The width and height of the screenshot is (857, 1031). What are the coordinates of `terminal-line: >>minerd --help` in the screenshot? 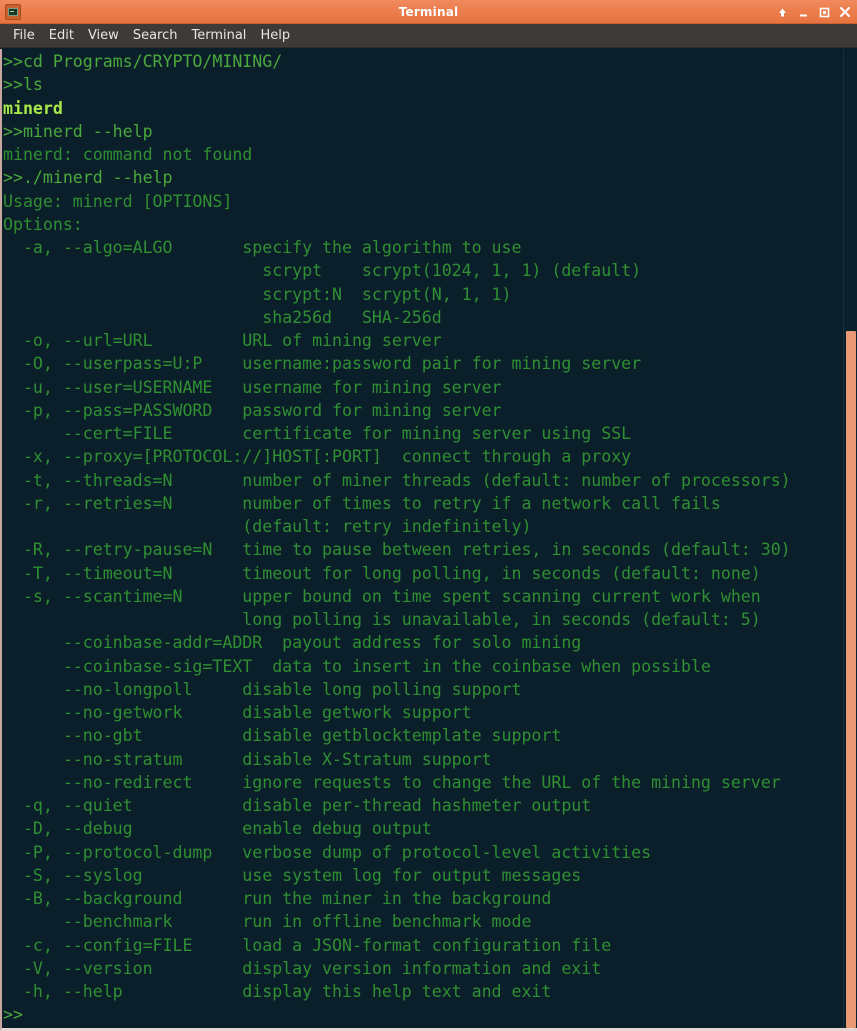 It's located at (78, 131).